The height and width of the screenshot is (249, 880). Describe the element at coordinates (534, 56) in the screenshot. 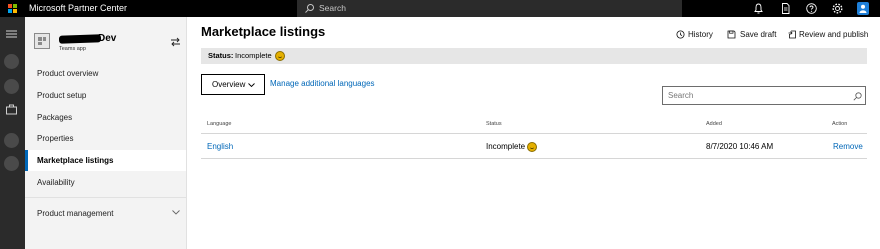

I see `status-bar: Status: Incomplete` at that location.